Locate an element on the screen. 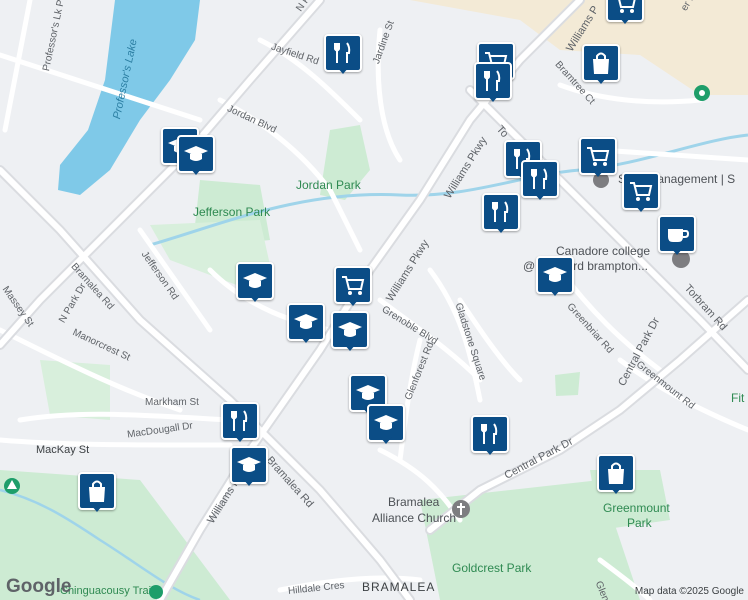 The image size is (748, 600). poi-label-alliance-line1: Bramalea is located at coordinates (413, 502).